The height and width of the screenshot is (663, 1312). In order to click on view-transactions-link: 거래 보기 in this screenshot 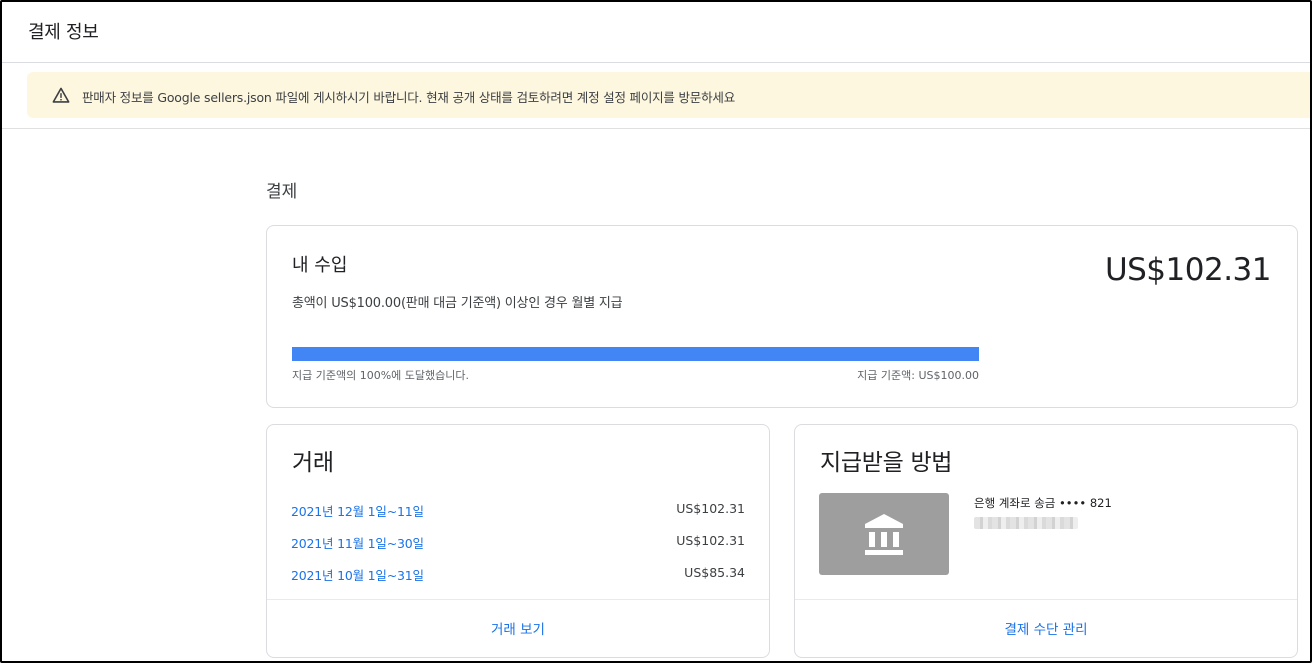, I will do `click(518, 628)`.